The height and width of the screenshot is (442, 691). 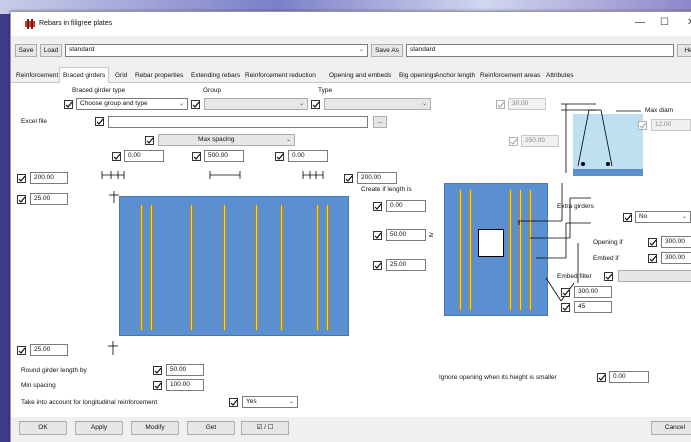 I want to click on spacing-a-field: 0.00, so click(x=144, y=156).